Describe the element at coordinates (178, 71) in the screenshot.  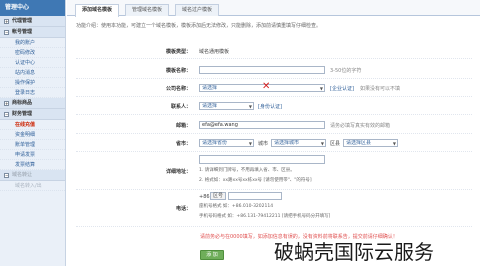
I see `template-name-label: 模板名称：` at that location.